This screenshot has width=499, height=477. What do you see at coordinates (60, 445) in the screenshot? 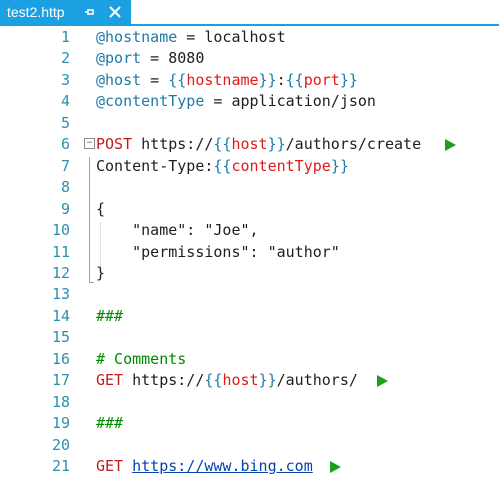
I see `line-number: 20` at bounding box center [60, 445].